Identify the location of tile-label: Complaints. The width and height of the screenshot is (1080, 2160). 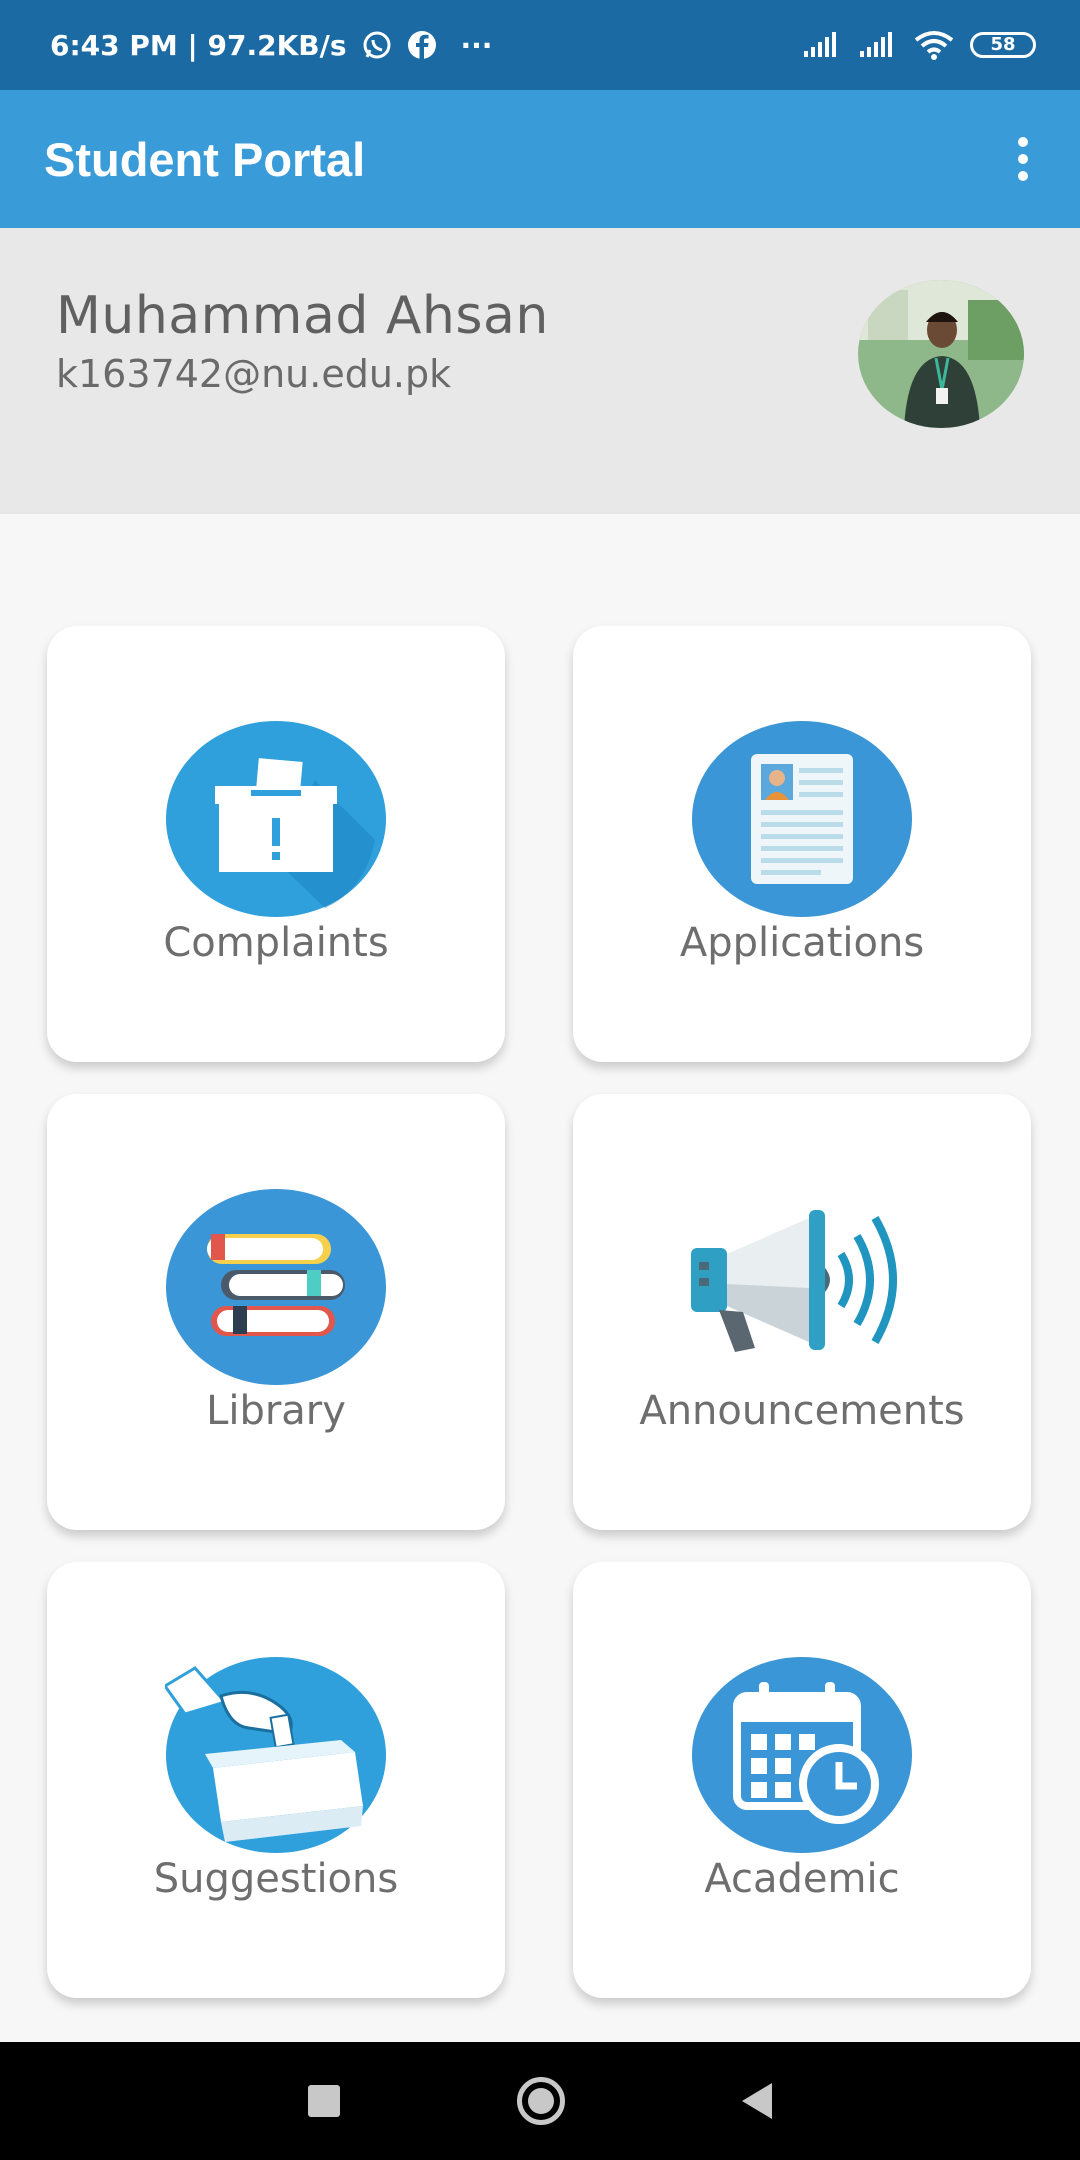
(276, 943).